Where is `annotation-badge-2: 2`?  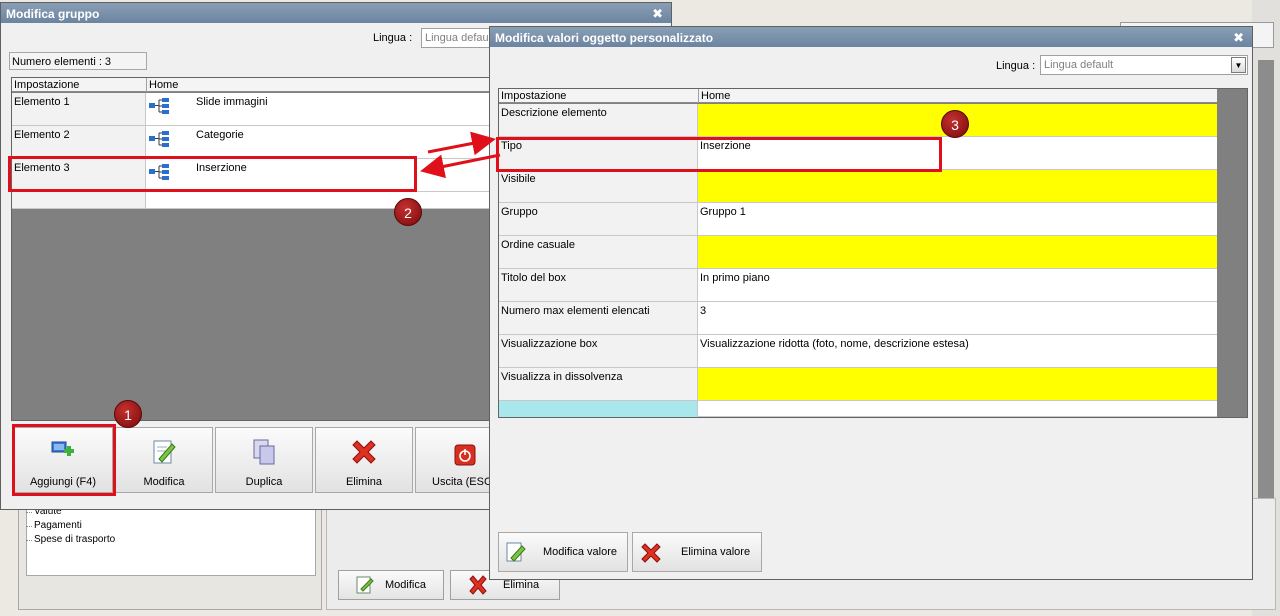
annotation-badge-2: 2 is located at coordinates (408, 212).